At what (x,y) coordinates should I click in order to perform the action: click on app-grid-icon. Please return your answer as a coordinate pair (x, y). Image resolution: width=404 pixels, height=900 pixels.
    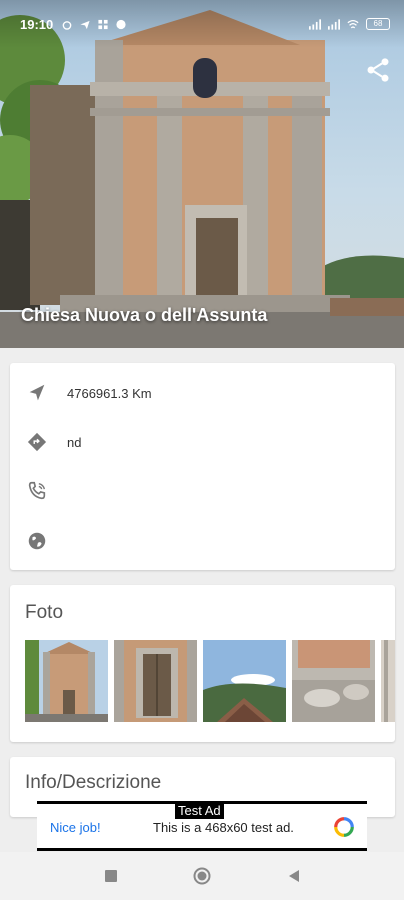
    Looking at the image, I should click on (103, 24).